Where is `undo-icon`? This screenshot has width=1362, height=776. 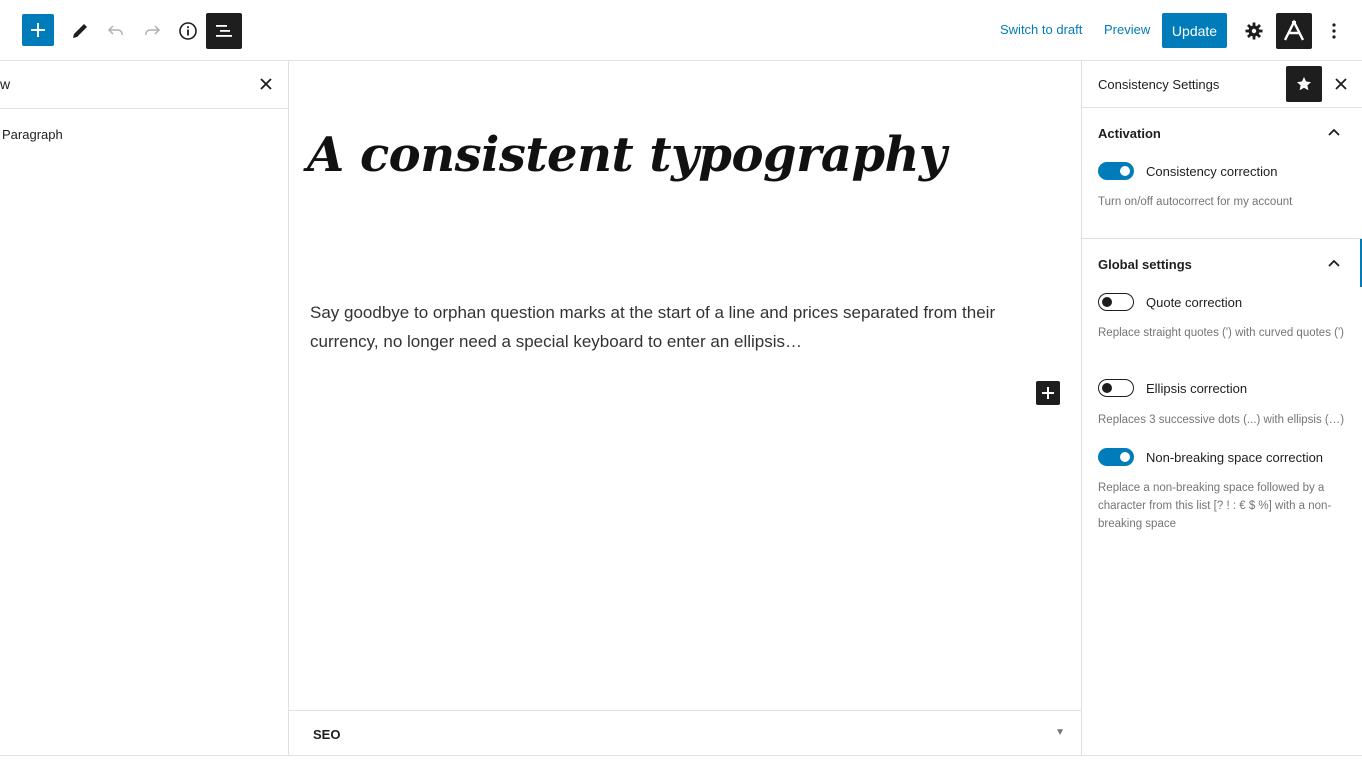 undo-icon is located at coordinates (115, 30).